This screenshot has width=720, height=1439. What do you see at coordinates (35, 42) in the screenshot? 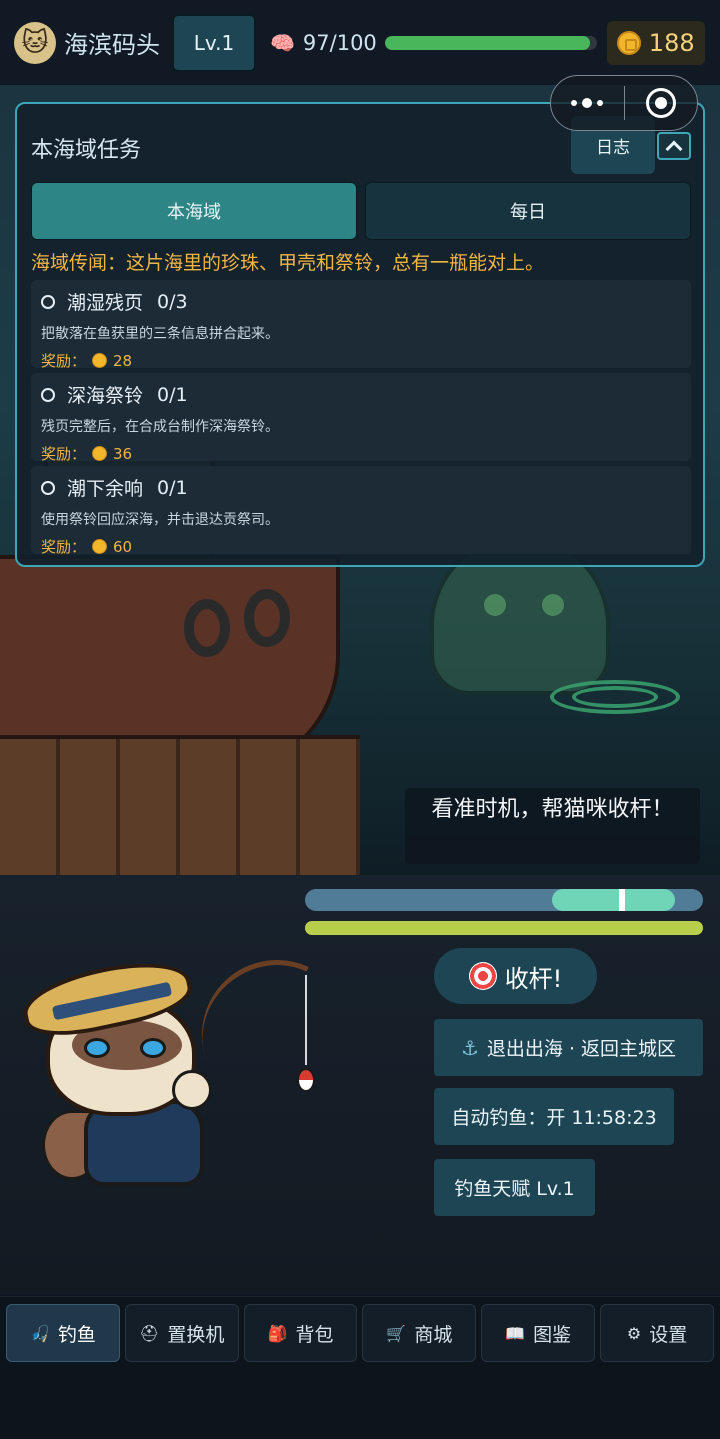
I see `cat-avatar-icon: 🐱` at bounding box center [35, 42].